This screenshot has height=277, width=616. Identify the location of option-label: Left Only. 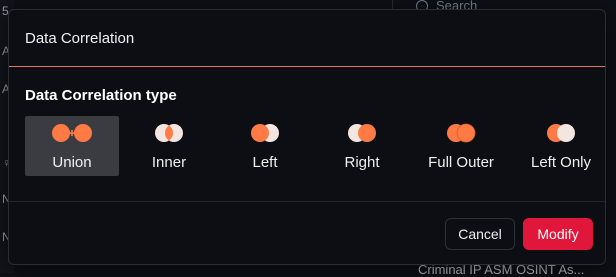
(561, 162).